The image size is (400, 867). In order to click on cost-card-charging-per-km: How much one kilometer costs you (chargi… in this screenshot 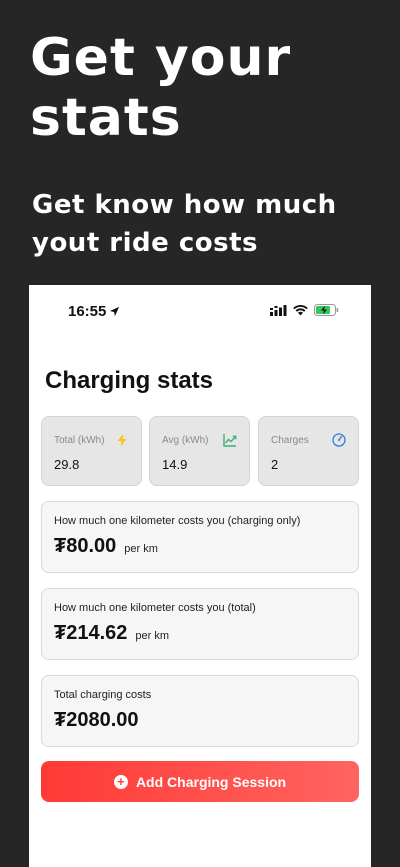, I will do `click(200, 537)`.